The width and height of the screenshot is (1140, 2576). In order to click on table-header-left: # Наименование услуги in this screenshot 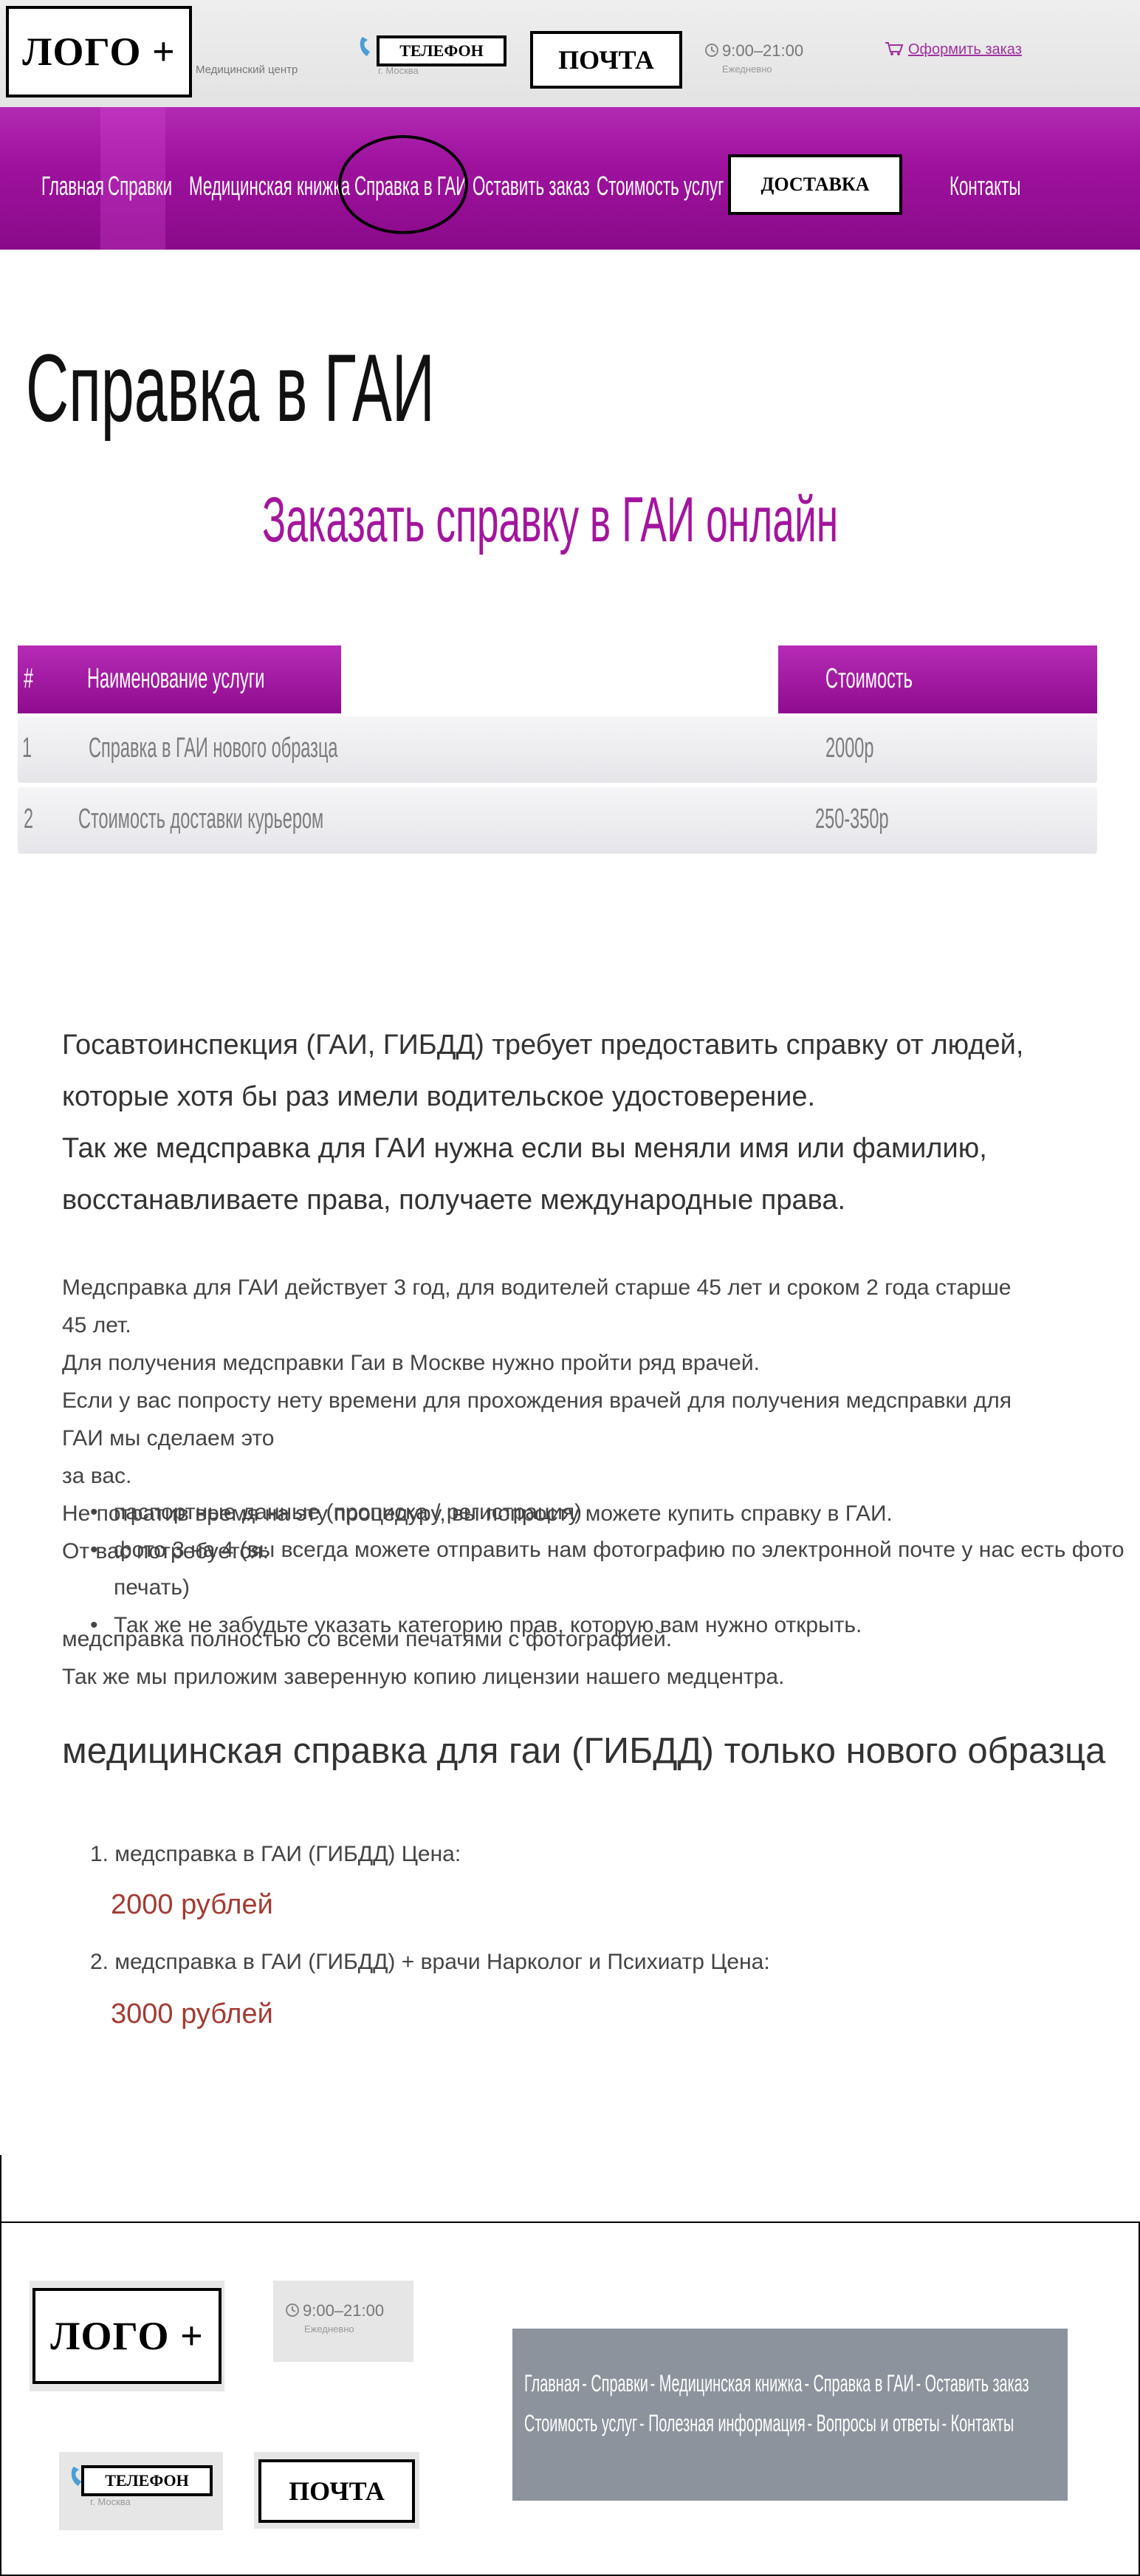, I will do `click(179, 679)`.